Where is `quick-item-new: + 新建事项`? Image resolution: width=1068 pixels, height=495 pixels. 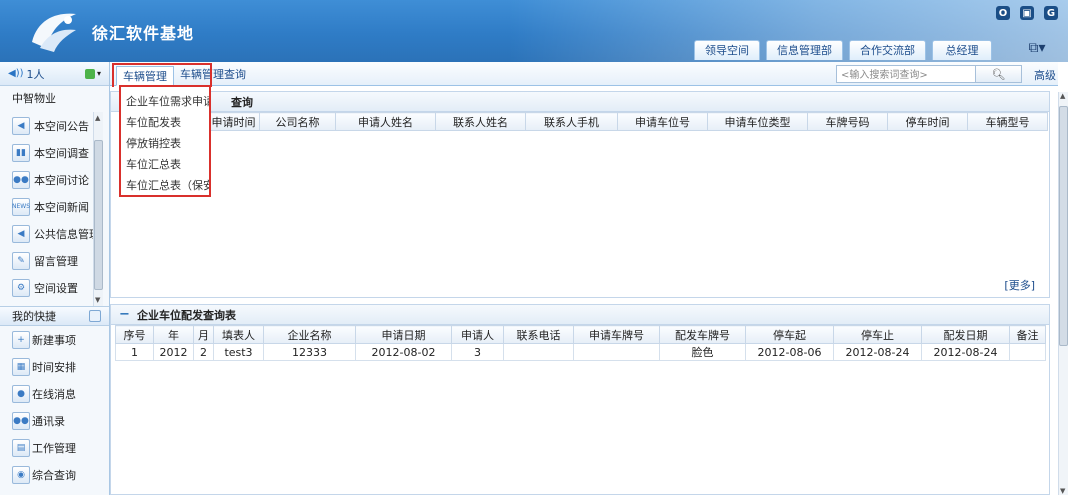 quick-item-new: + 新建事项 is located at coordinates (54, 339).